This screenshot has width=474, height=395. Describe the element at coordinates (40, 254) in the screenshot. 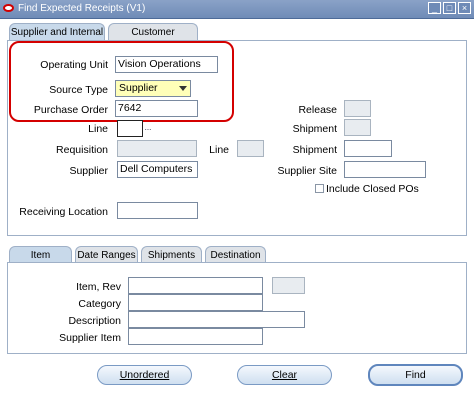

I see `tab-item: Item` at that location.